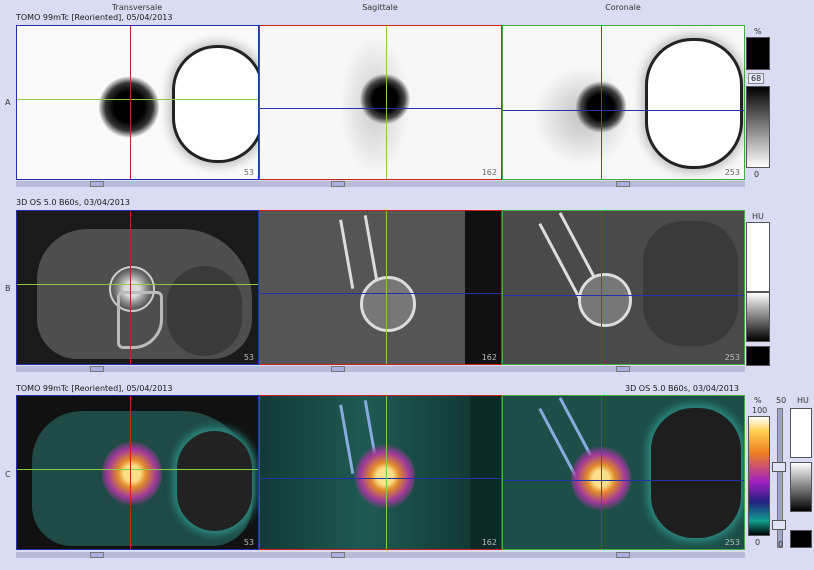 The image size is (814, 570). Describe the element at coordinates (801, 487) in the screenshot. I see `colorbar-c-ct-gradient` at that location.